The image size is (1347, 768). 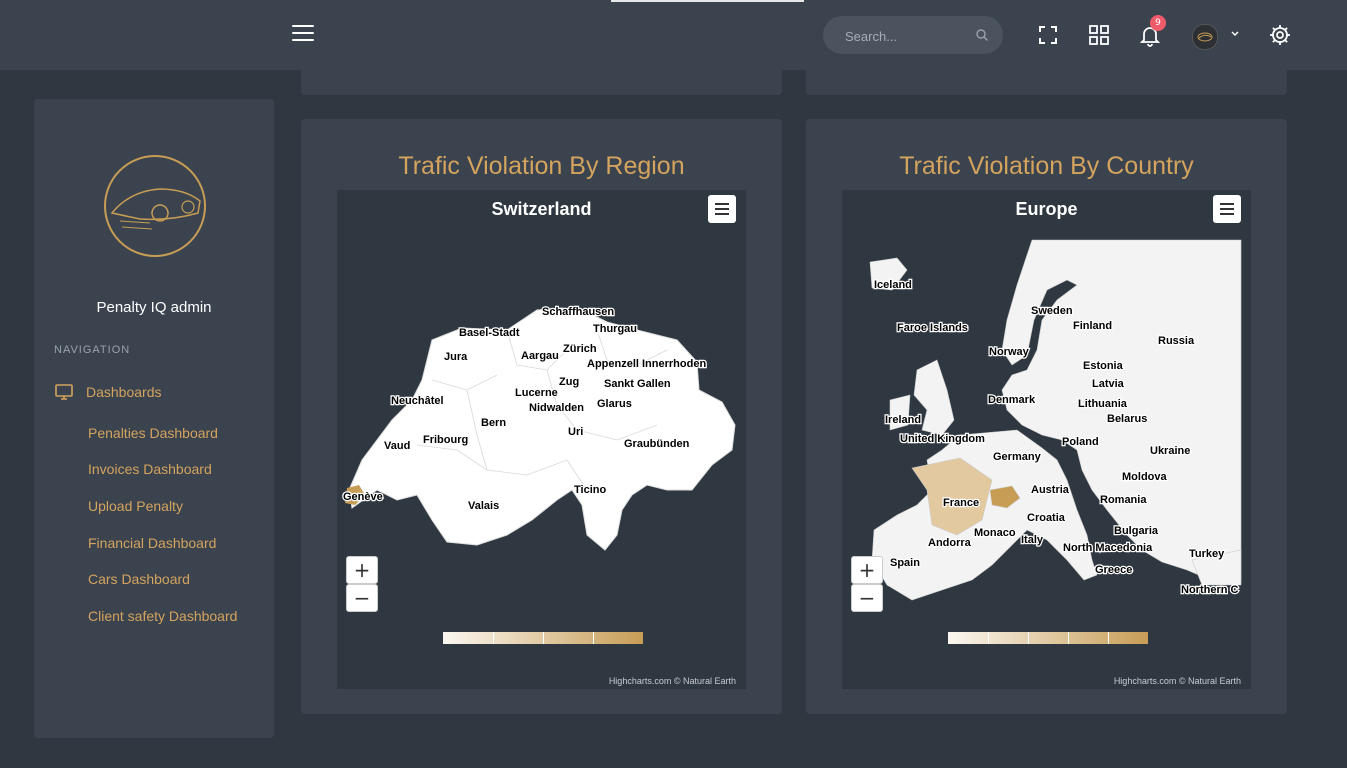 I want to click on map-label: Ukraine, so click(x=1170, y=451).